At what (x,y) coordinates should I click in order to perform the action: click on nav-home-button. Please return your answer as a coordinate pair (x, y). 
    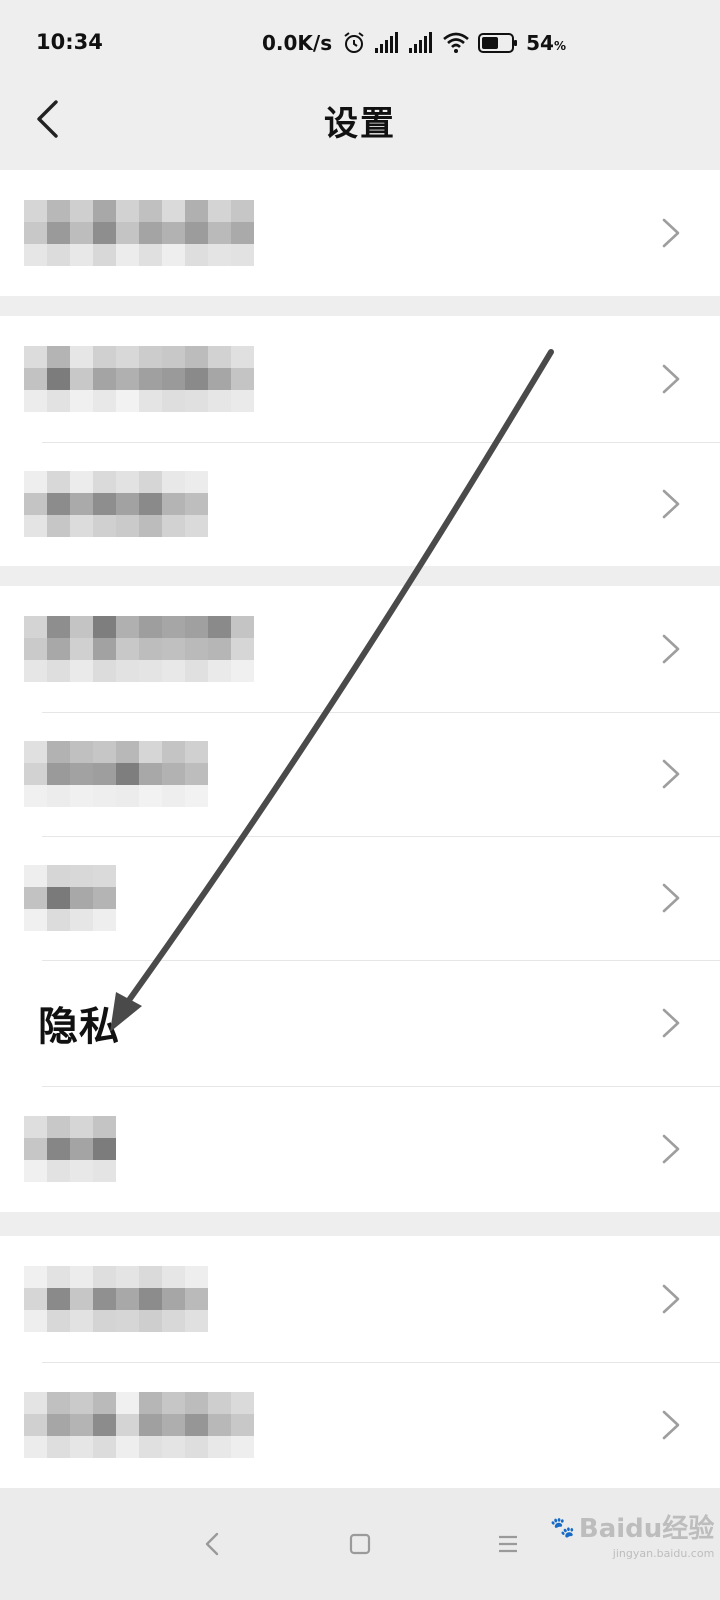
    Looking at the image, I should click on (360, 1544).